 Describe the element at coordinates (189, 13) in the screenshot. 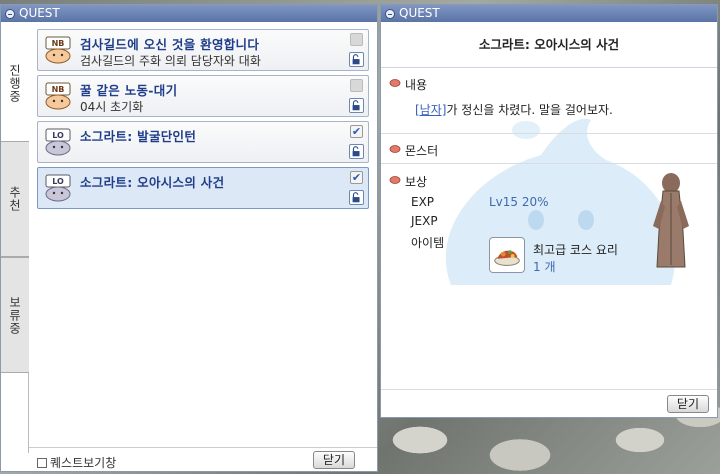

I see `quest-list-titlebar: QUEST` at that location.